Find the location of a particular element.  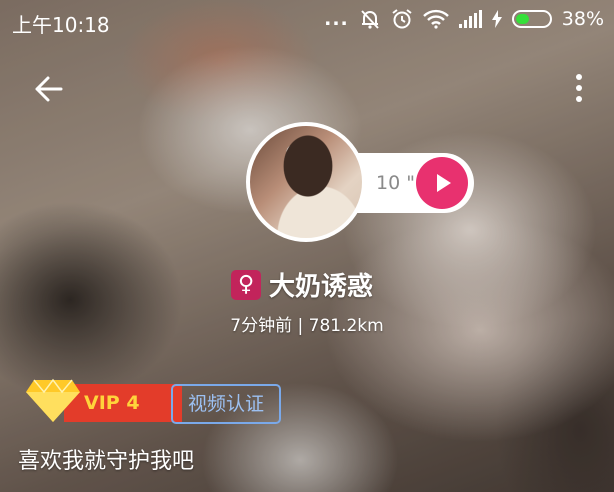

status-icons: ... 38% is located at coordinates (464, 19).